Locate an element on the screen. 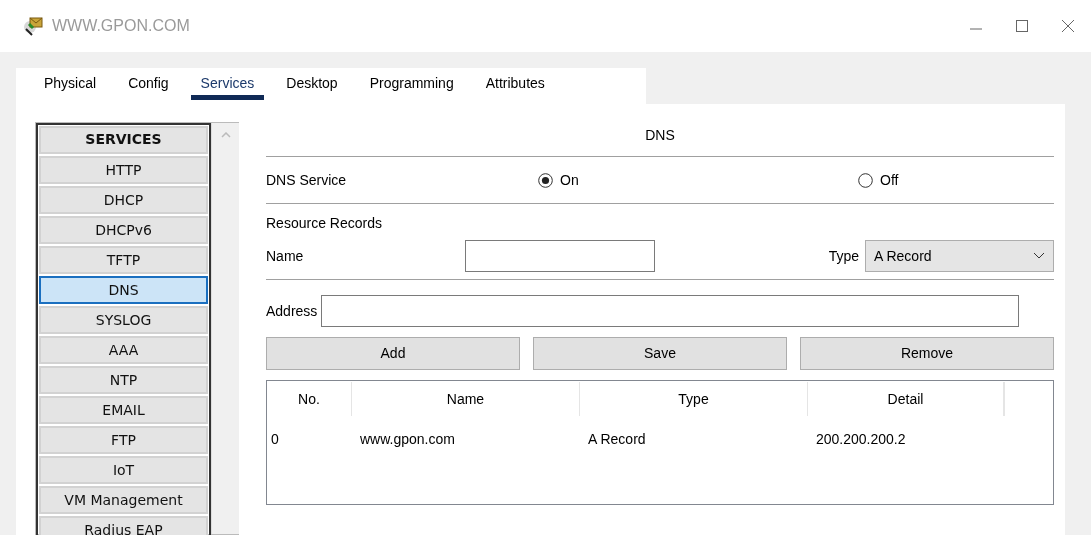 The width and height of the screenshot is (1091, 535). sidebar-item: TFTP is located at coordinates (123, 260).